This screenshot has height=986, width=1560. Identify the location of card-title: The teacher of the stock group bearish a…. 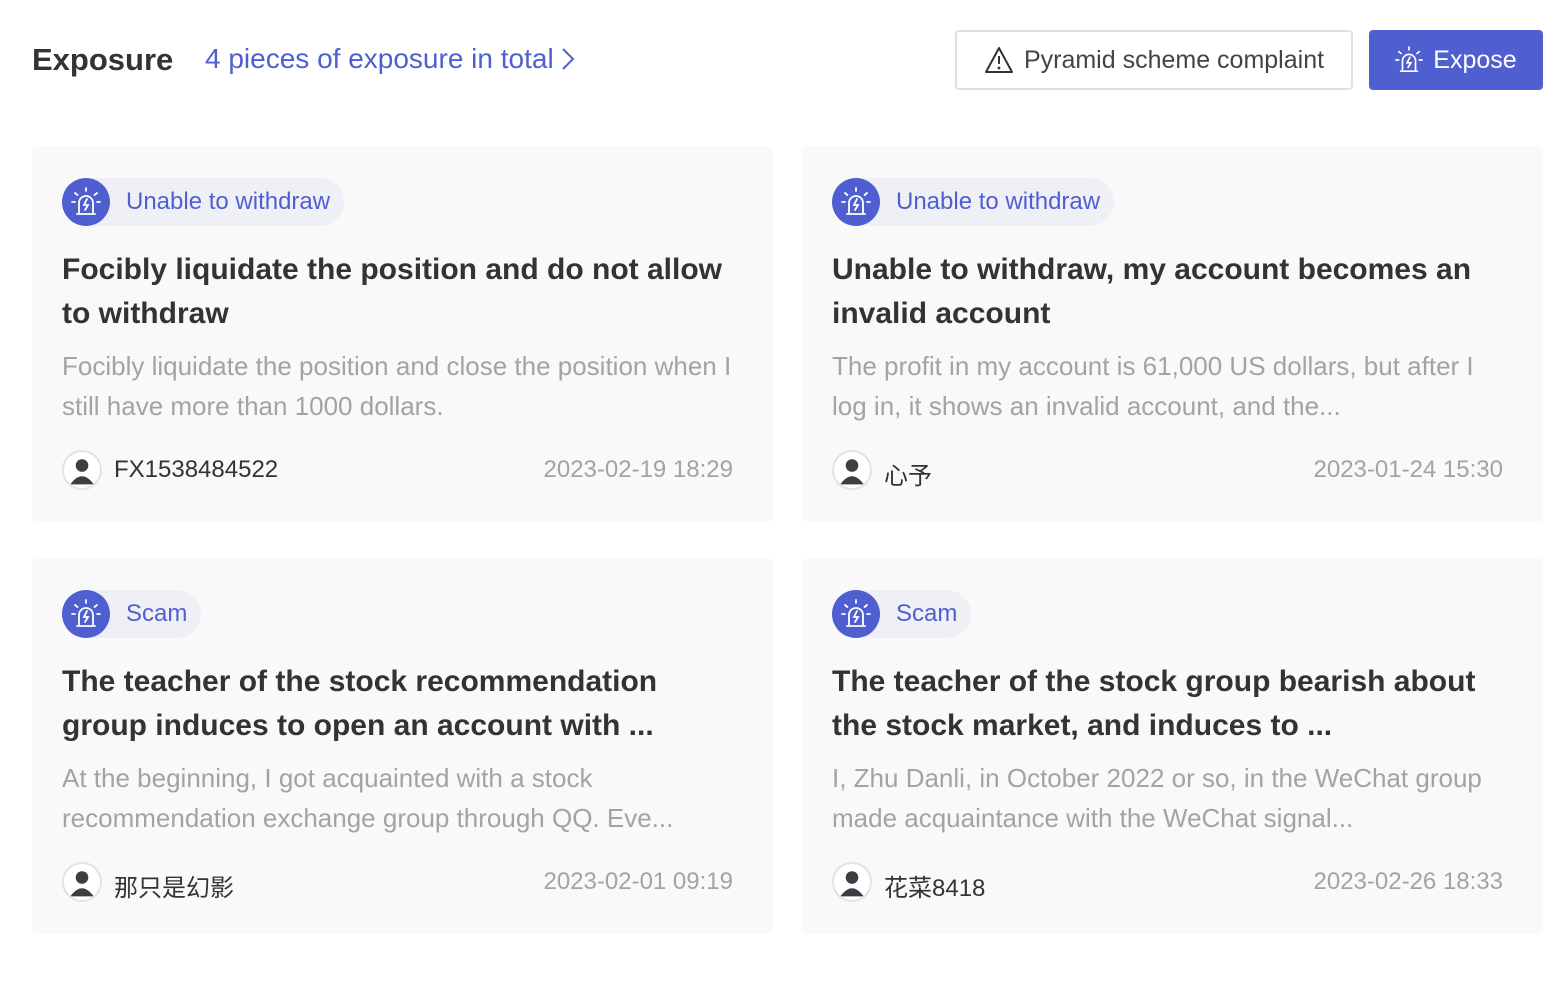
(1154, 703).